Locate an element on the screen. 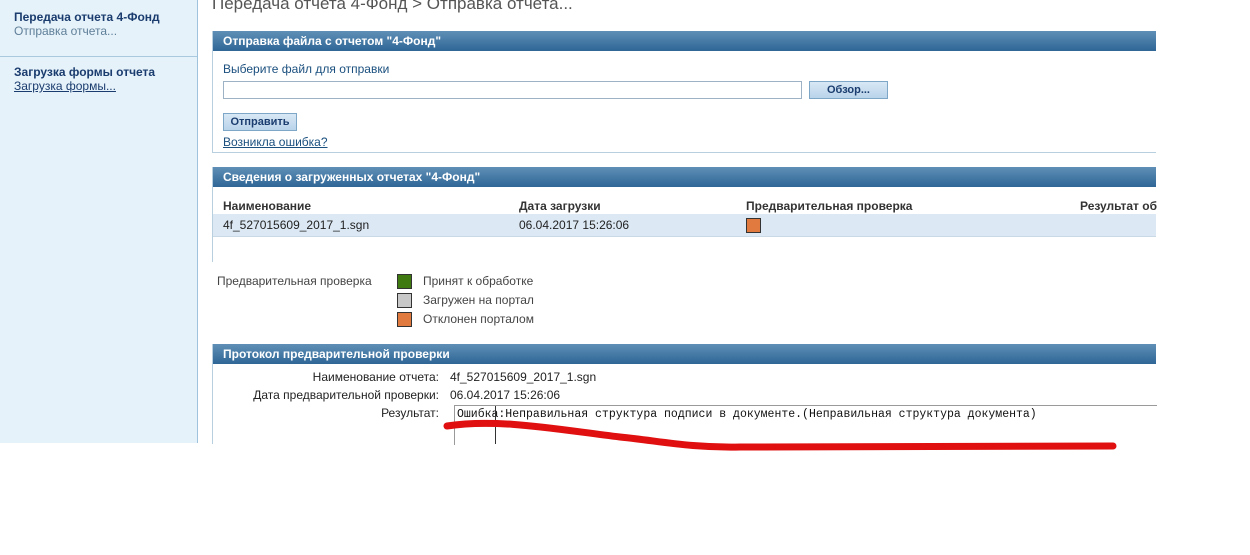 The image size is (1250, 555). send-button: Отправить is located at coordinates (260, 122).